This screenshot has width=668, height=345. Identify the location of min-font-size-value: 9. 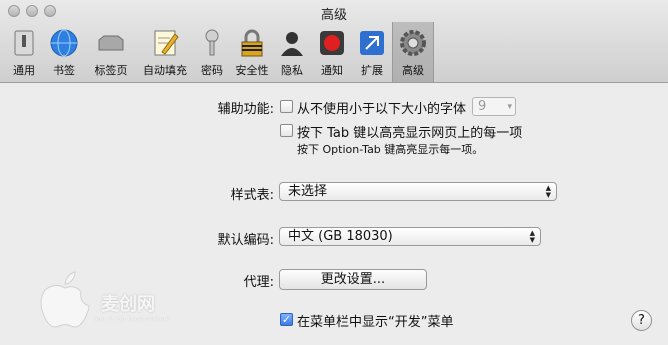
(482, 106).